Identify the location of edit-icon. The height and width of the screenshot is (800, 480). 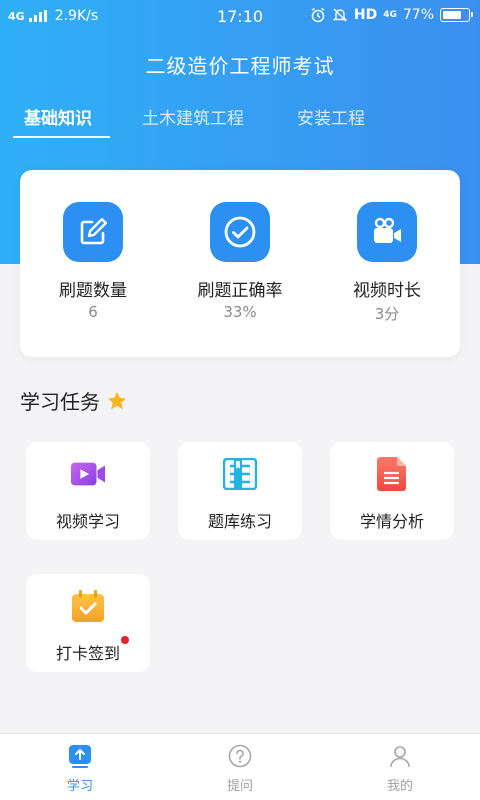
(93, 232).